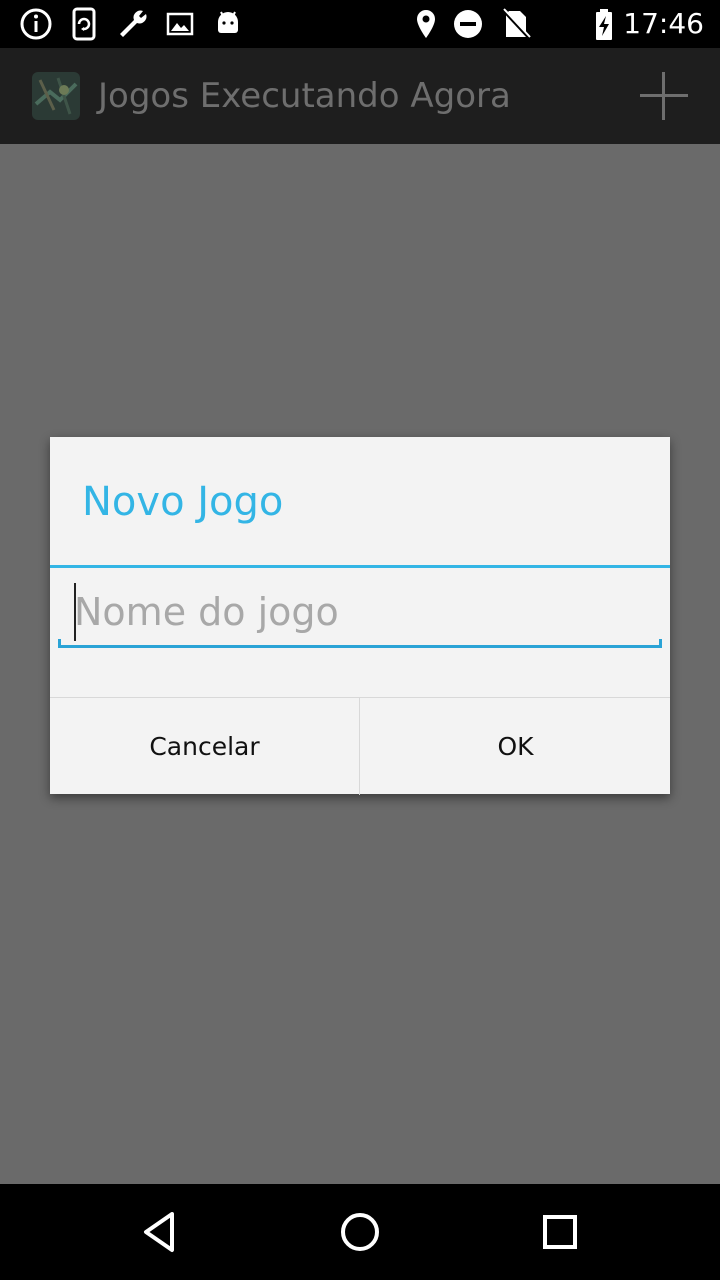  Describe the element at coordinates (183, 502) in the screenshot. I see `dialog-title: Novo Jogo` at that location.